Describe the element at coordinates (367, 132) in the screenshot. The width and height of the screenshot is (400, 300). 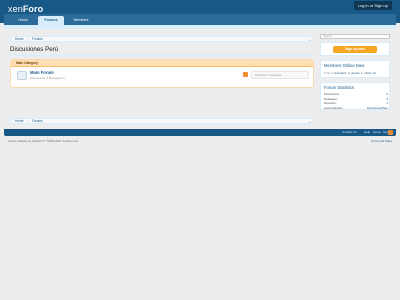
I see `footer-link-help: Help` at that location.